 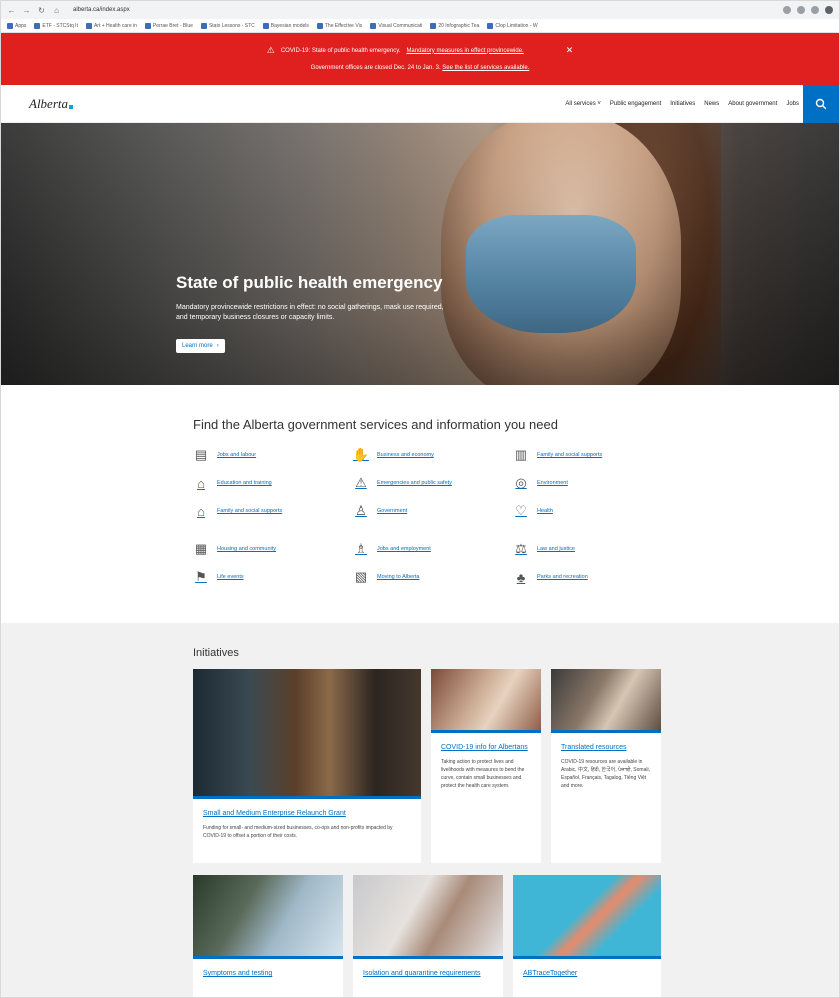 What do you see at coordinates (433, 549) in the screenshot?
I see `service-link: ♗ Jobs and employment` at bounding box center [433, 549].